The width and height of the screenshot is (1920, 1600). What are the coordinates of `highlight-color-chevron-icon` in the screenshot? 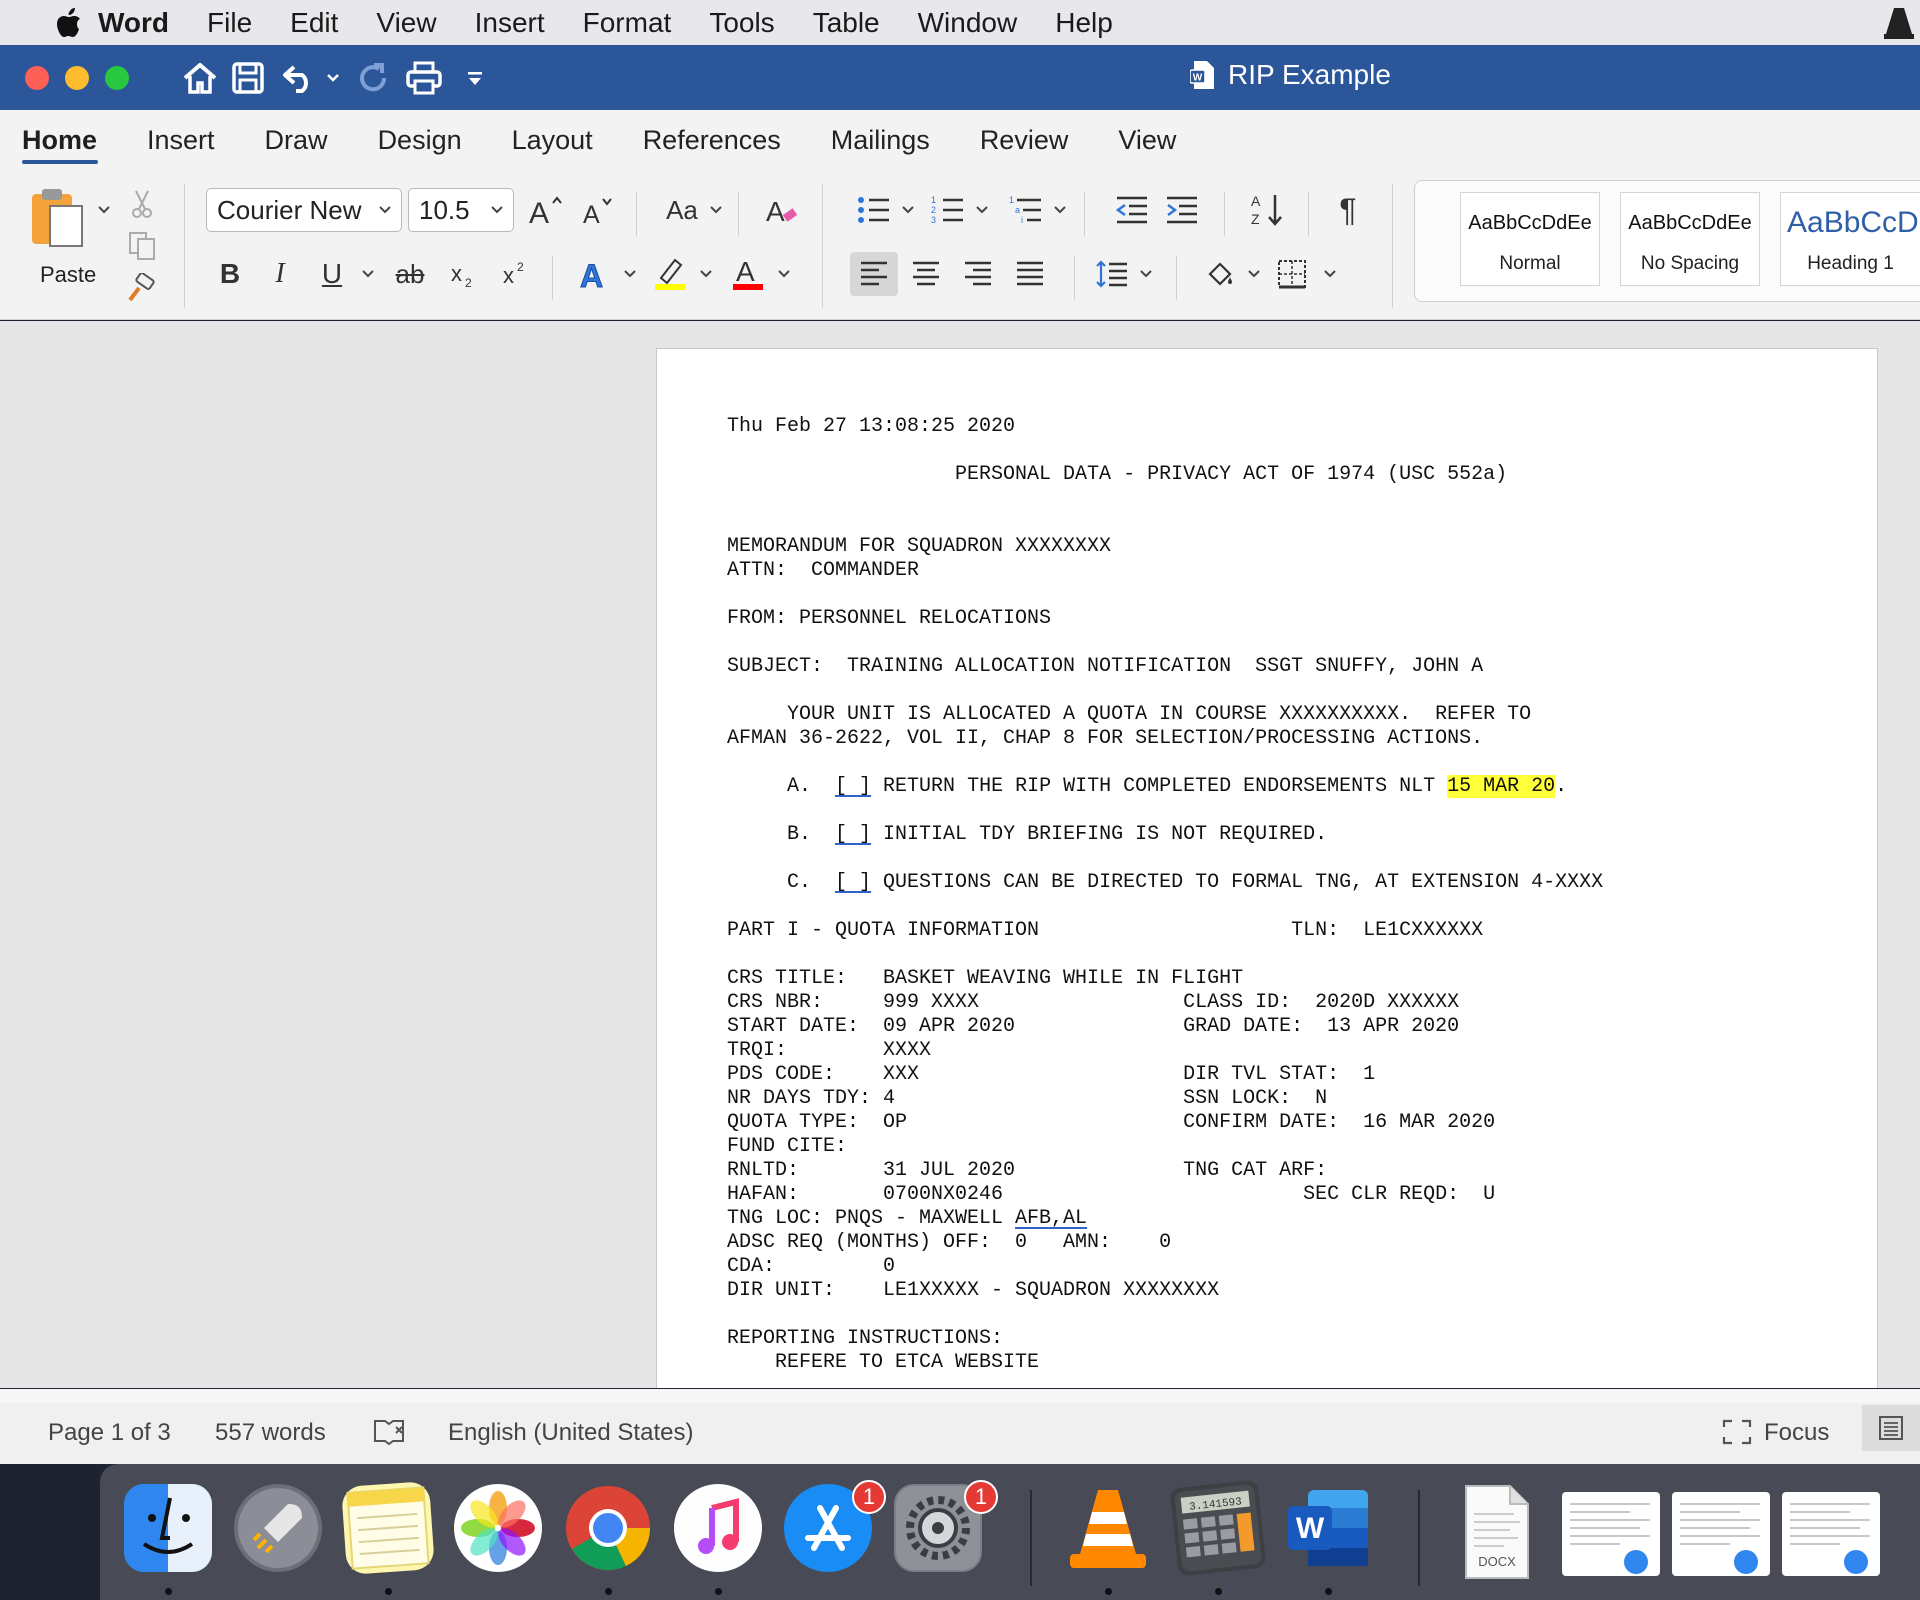 It's located at (706, 274).